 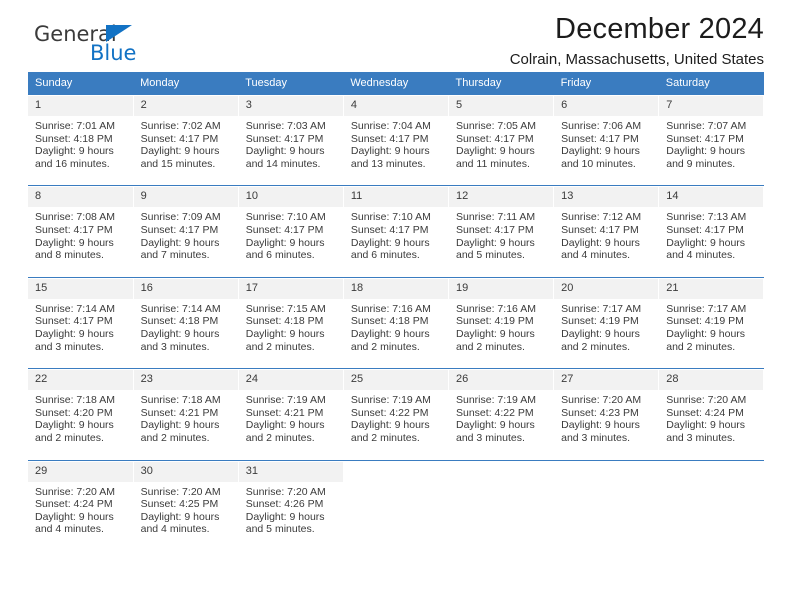 I want to click on day-number: 2, so click(x=185, y=106).